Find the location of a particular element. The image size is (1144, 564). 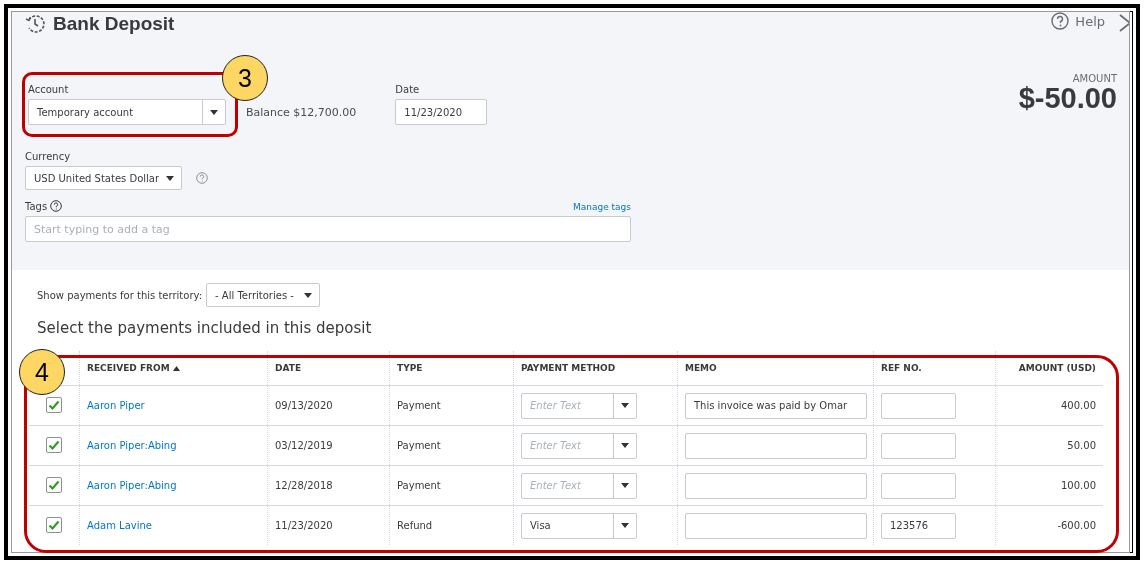

date-text: 12/28/2018 is located at coordinates (304, 485).